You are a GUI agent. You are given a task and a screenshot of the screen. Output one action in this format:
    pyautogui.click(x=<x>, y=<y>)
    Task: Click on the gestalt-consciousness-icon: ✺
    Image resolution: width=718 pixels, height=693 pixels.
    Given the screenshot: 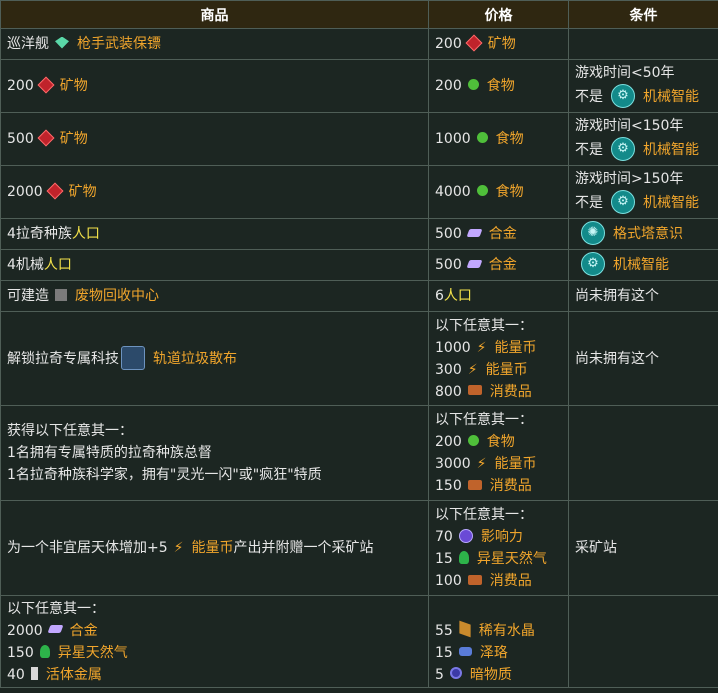 What is the action you would take?
    pyautogui.click(x=593, y=233)
    